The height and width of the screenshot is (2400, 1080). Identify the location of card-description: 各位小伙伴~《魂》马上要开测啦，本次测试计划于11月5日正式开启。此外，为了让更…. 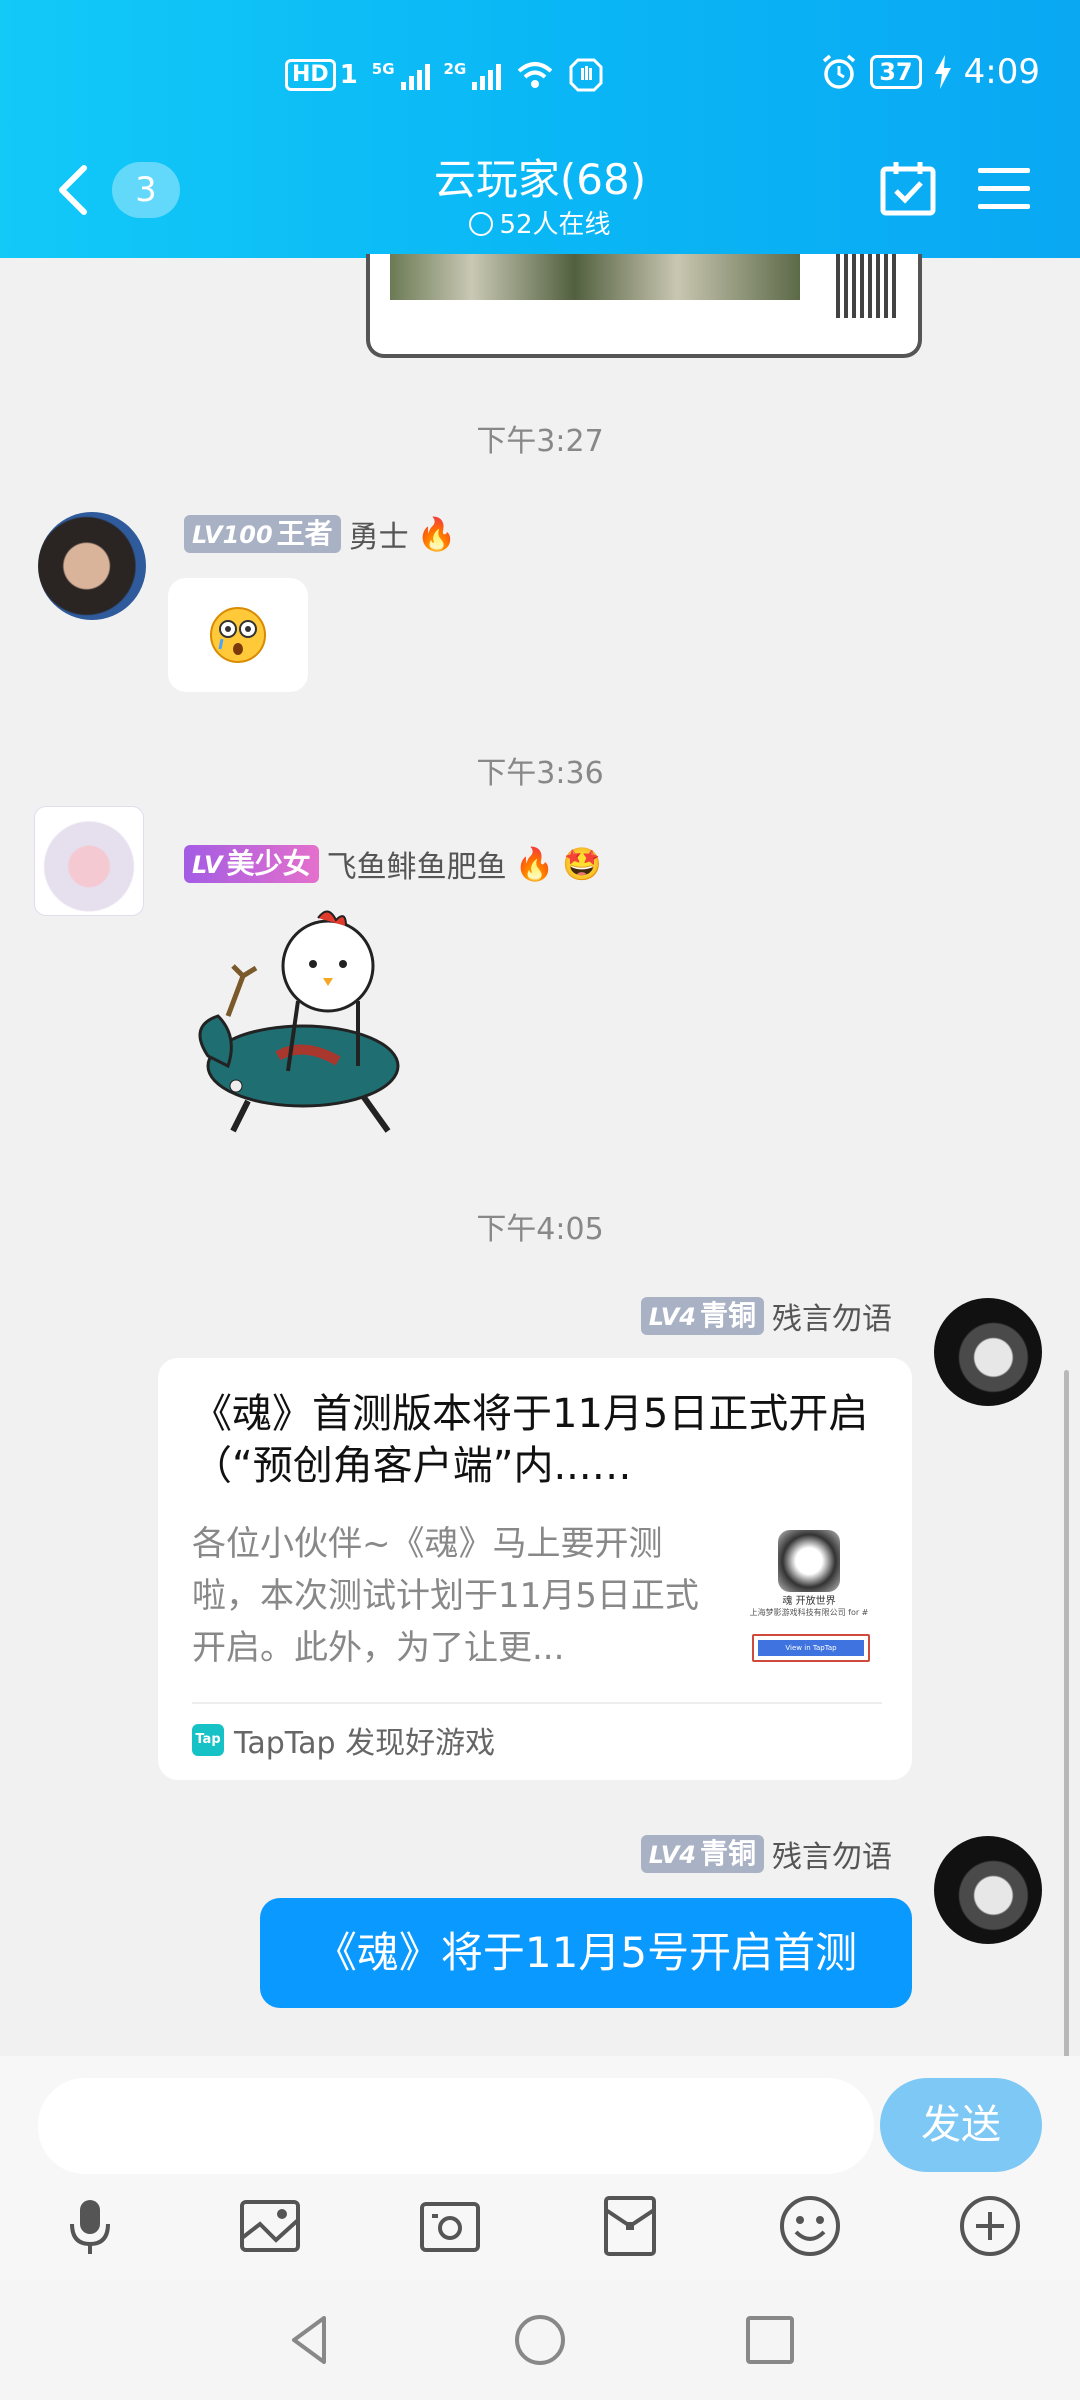
(445, 1596).